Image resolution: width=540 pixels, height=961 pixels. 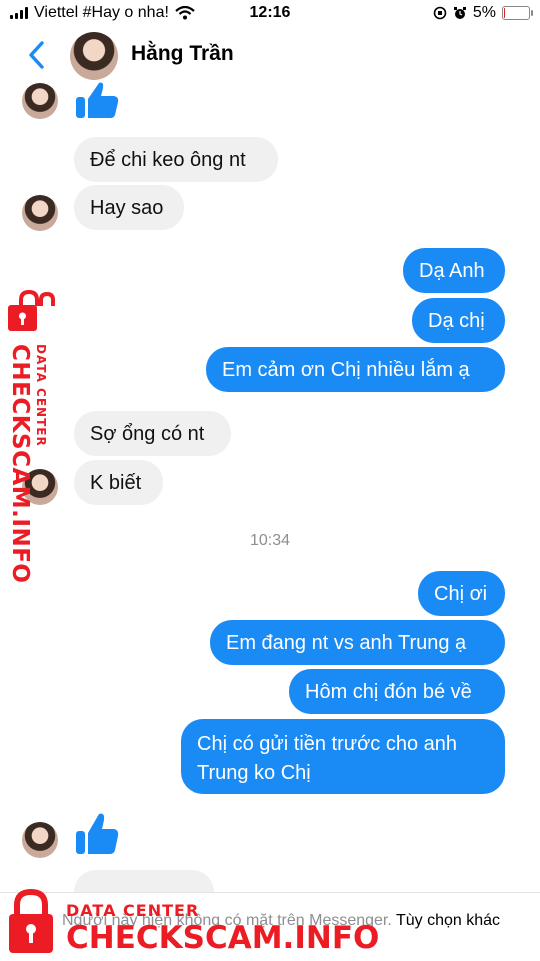 I want to click on battery-level, so click(x=504, y=13).